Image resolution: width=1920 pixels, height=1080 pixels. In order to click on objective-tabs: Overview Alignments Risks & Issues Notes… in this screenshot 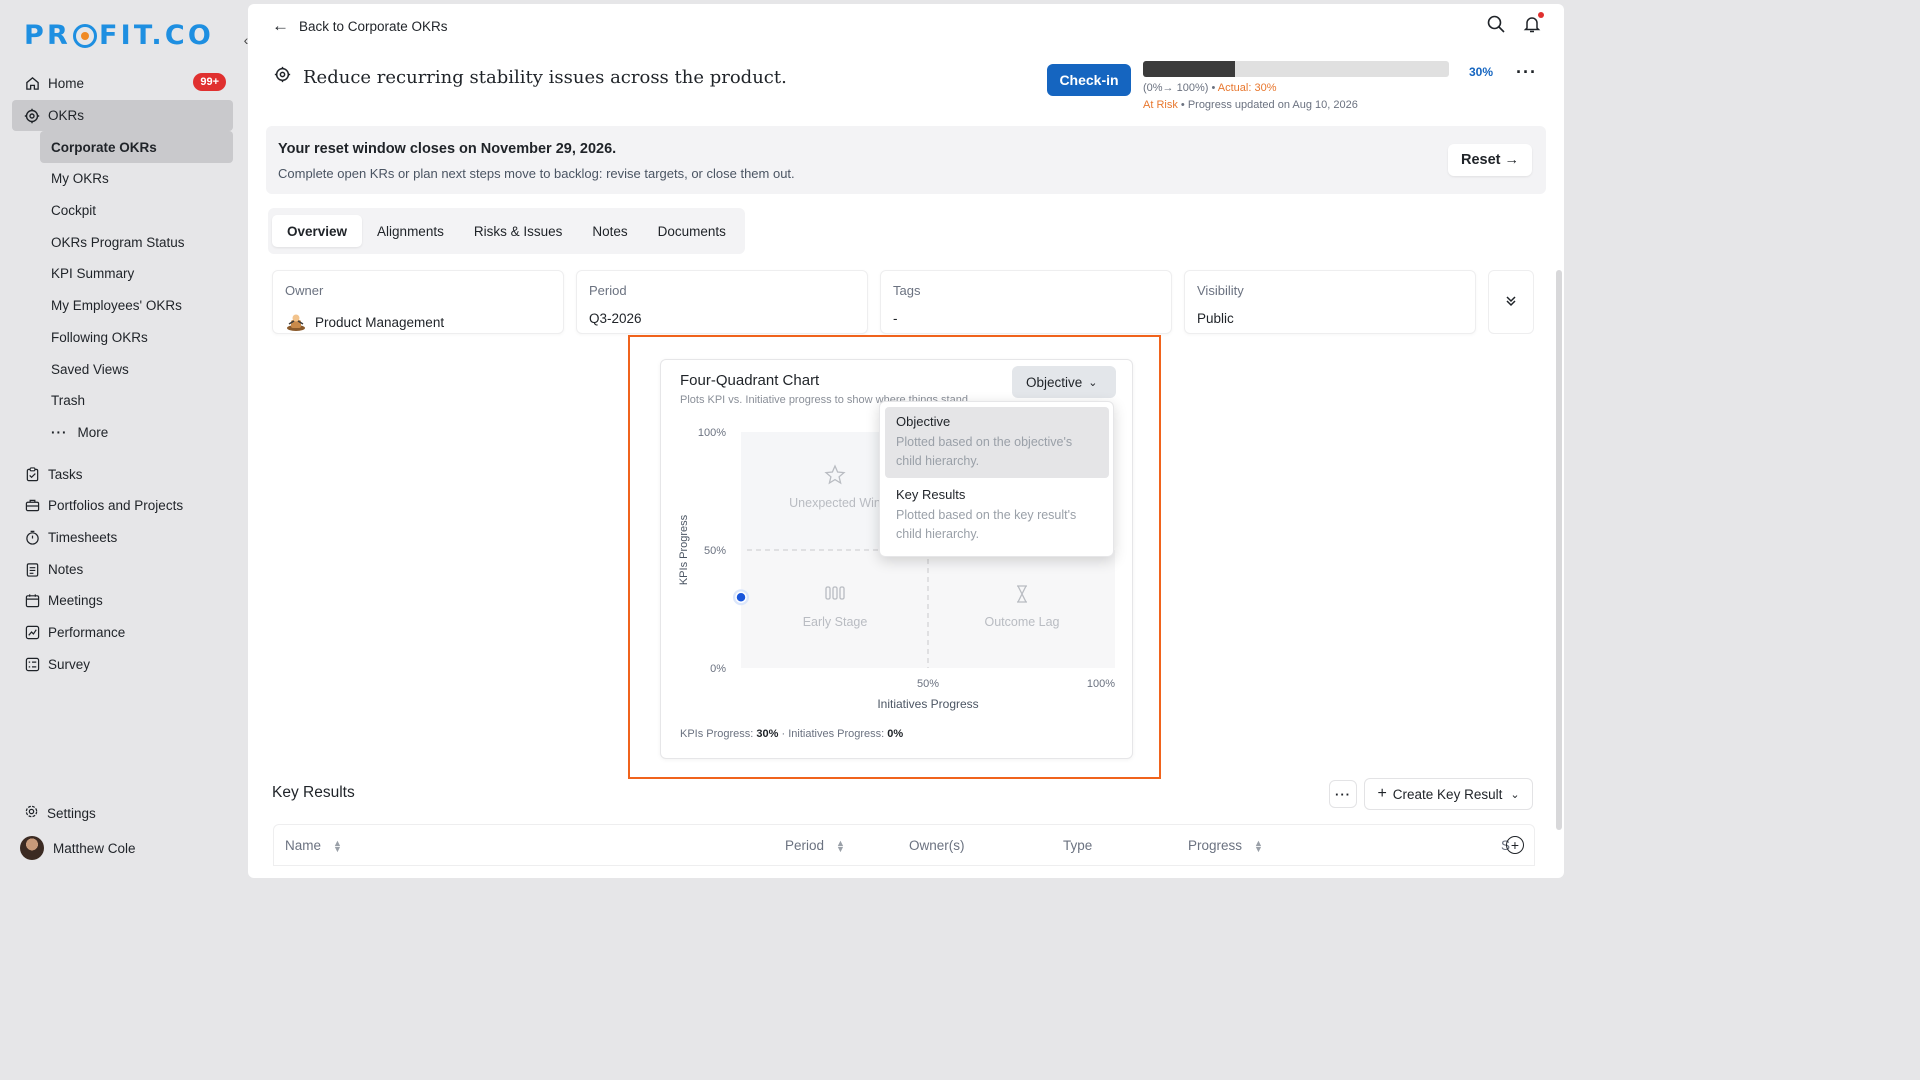, I will do `click(506, 231)`.